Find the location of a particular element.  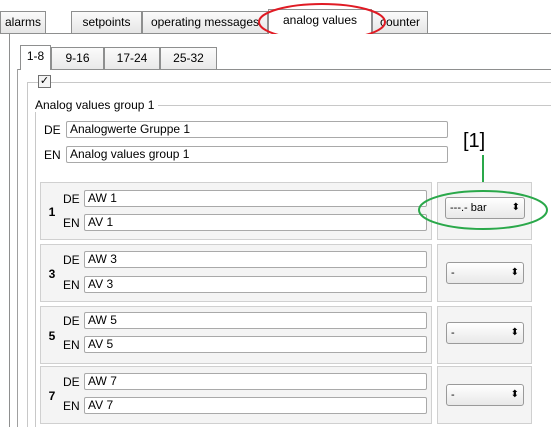

section-left-border is located at coordinates (27, 254).